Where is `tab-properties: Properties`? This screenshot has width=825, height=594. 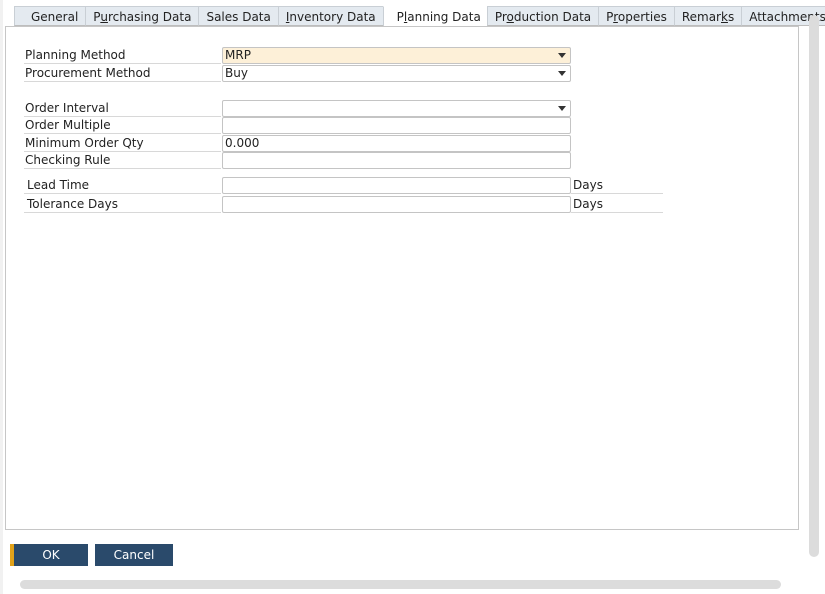
tab-properties: Properties is located at coordinates (636, 16).